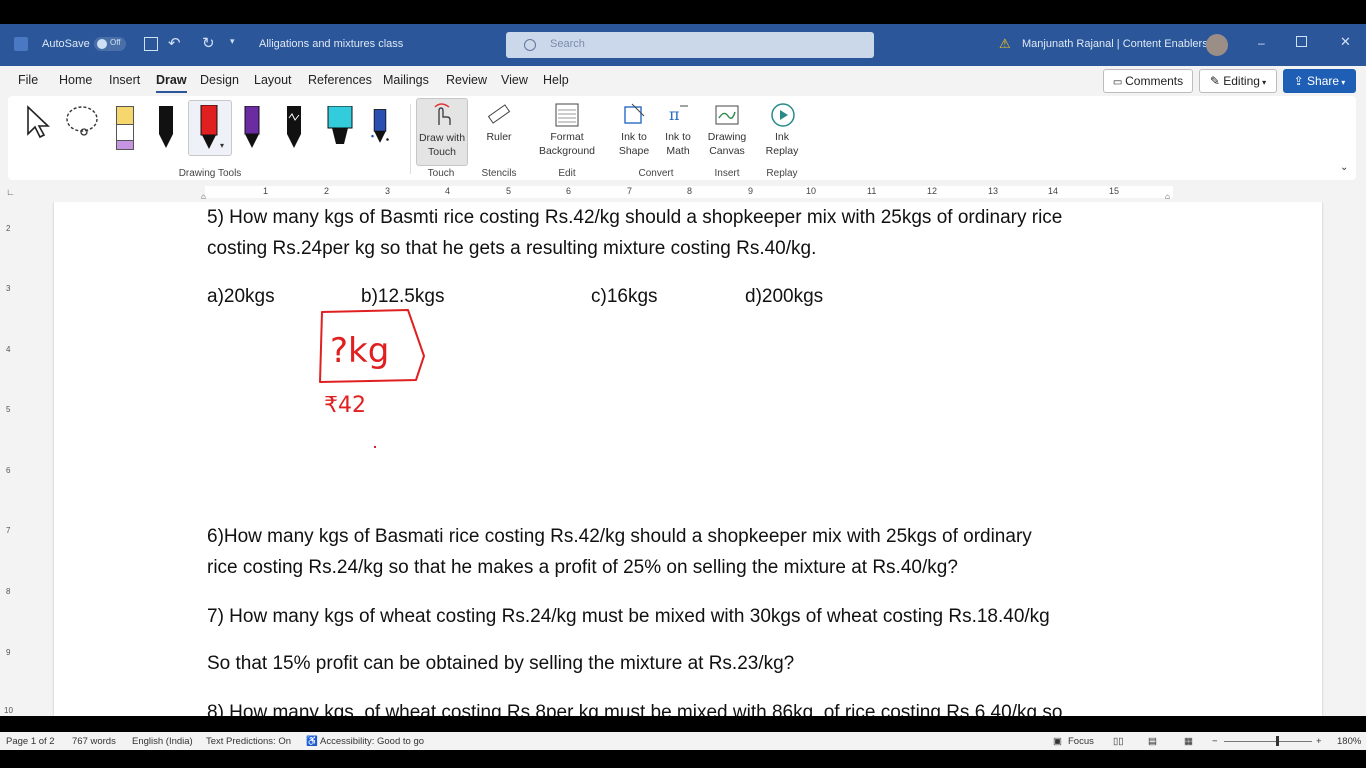  Describe the element at coordinates (690, 45) in the screenshot. I see `search-box: Search` at that location.